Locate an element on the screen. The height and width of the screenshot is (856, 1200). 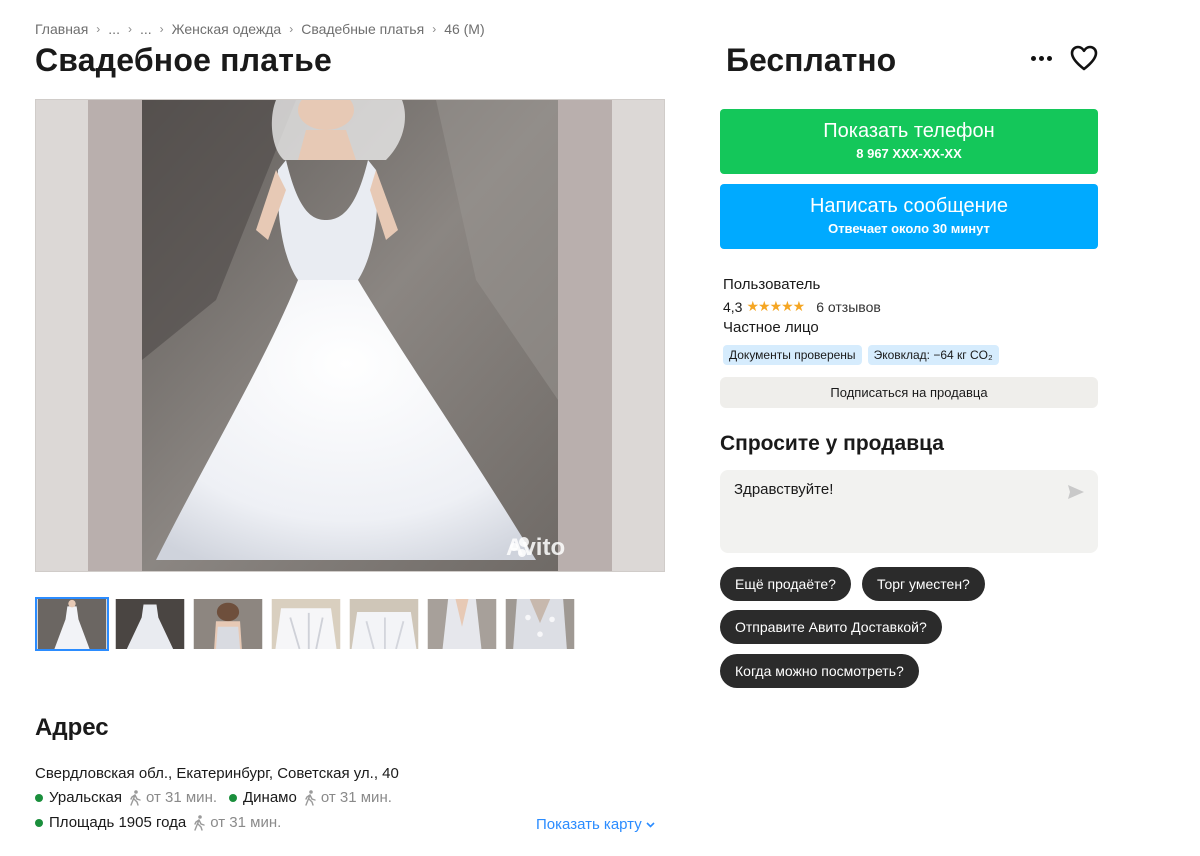
address-title: Адрес is located at coordinates (72, 727).